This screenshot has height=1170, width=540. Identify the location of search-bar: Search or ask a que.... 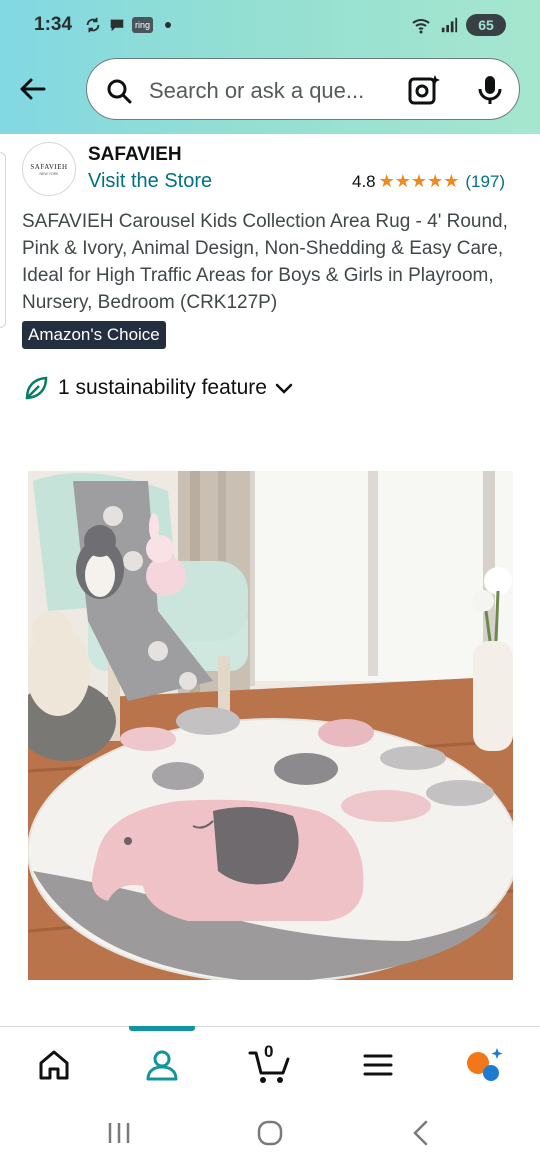
(303, 89).